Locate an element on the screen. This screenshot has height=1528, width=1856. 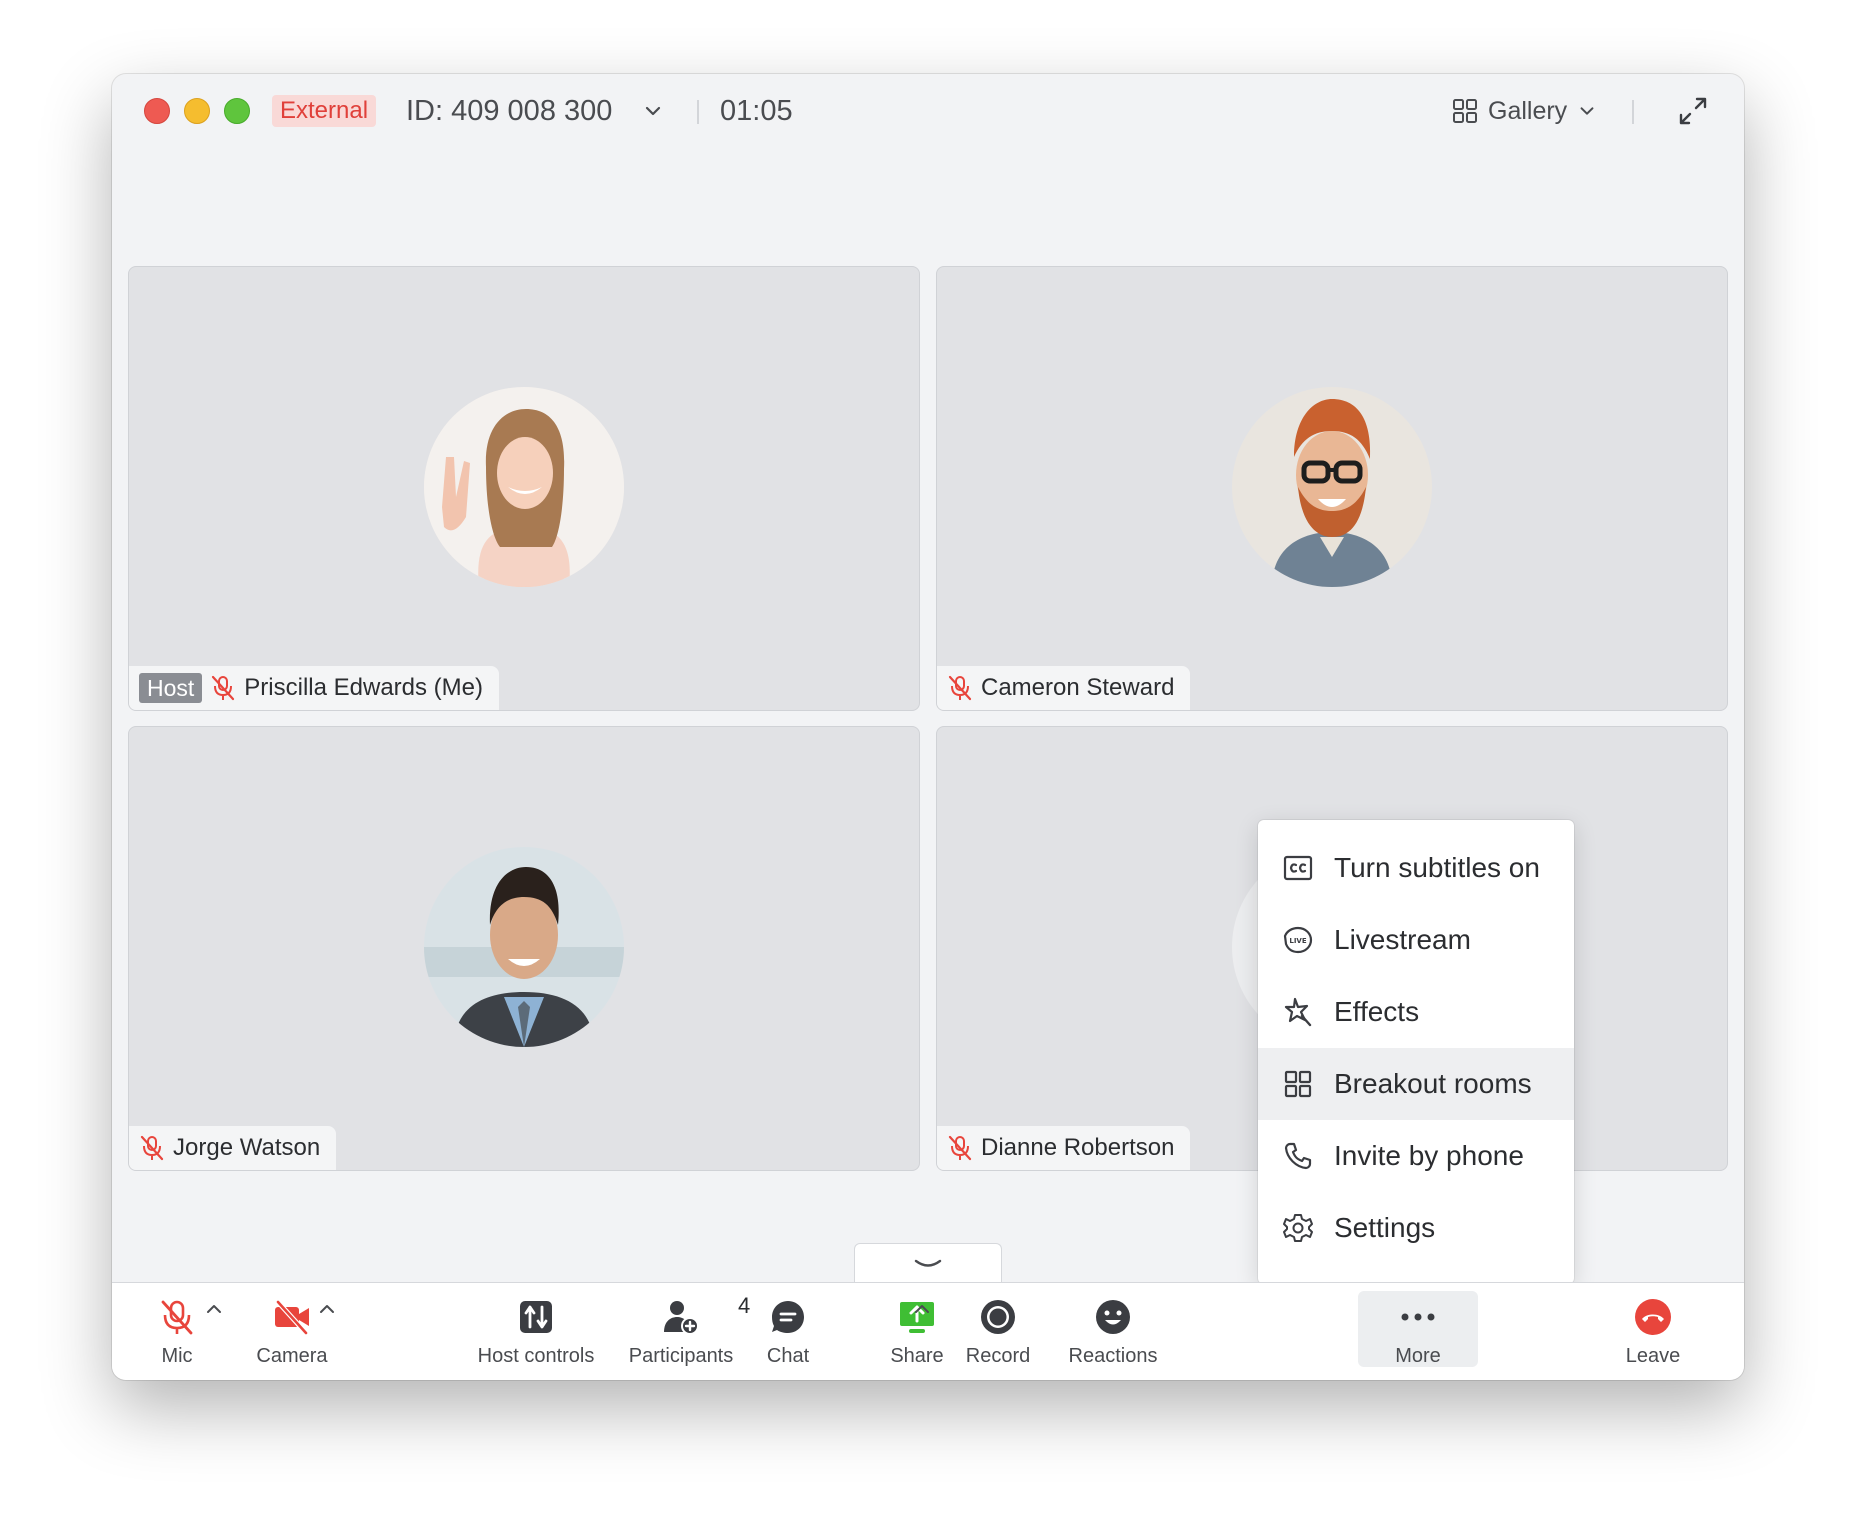
host-controls-label: Host controls is located at coordinates (536, 1356).